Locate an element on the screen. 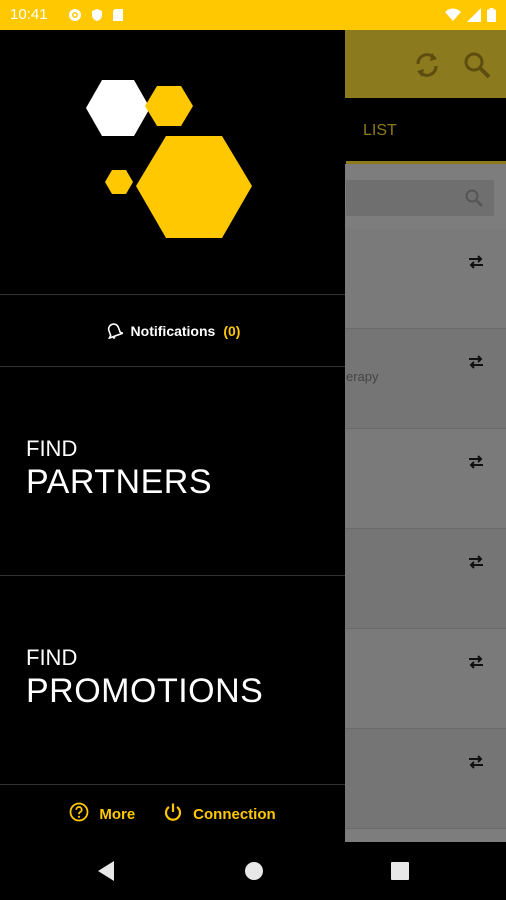 This screenshot has width=506, height=900. connection-label: Connection is located at coordinates (234, 814).